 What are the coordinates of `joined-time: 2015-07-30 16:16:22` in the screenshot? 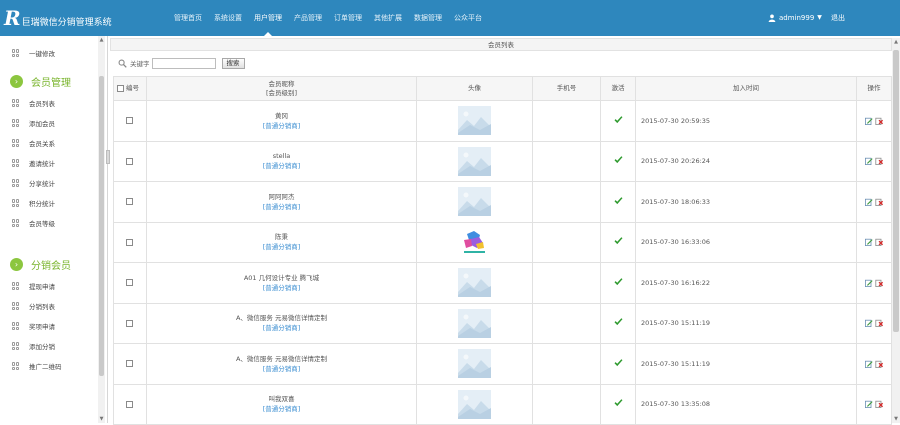 It's located at (746, 283).